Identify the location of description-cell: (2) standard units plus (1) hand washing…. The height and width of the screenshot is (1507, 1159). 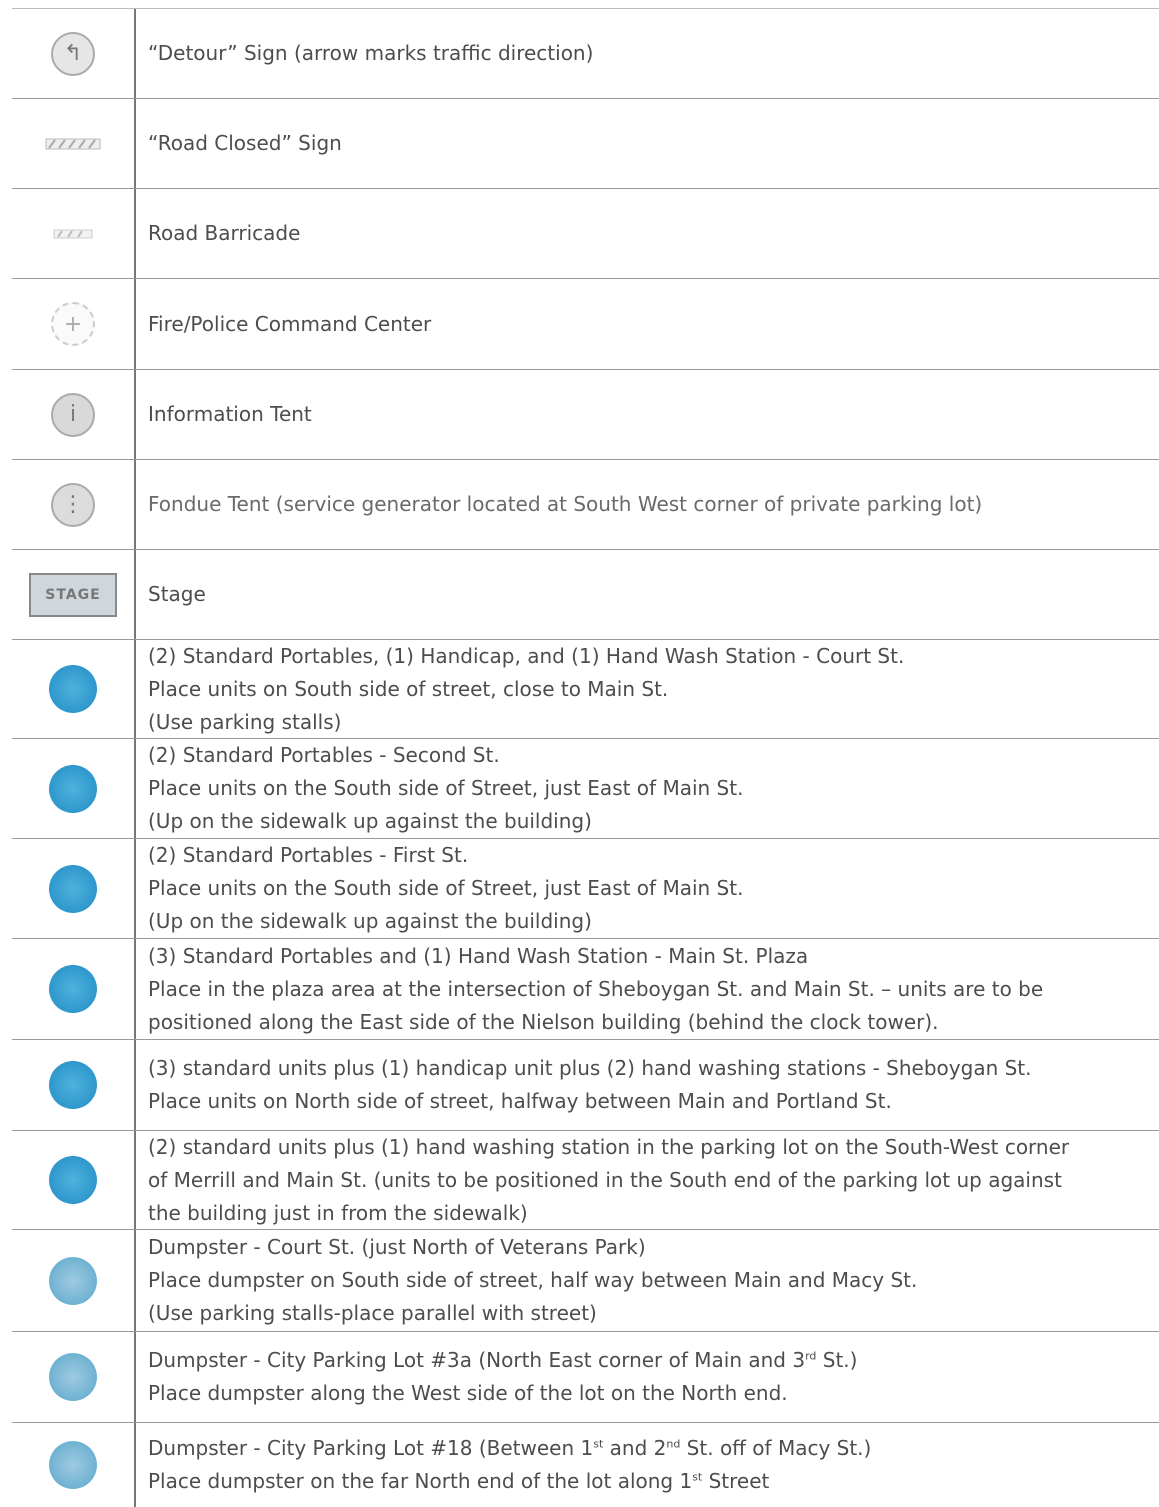
(653, 1180).